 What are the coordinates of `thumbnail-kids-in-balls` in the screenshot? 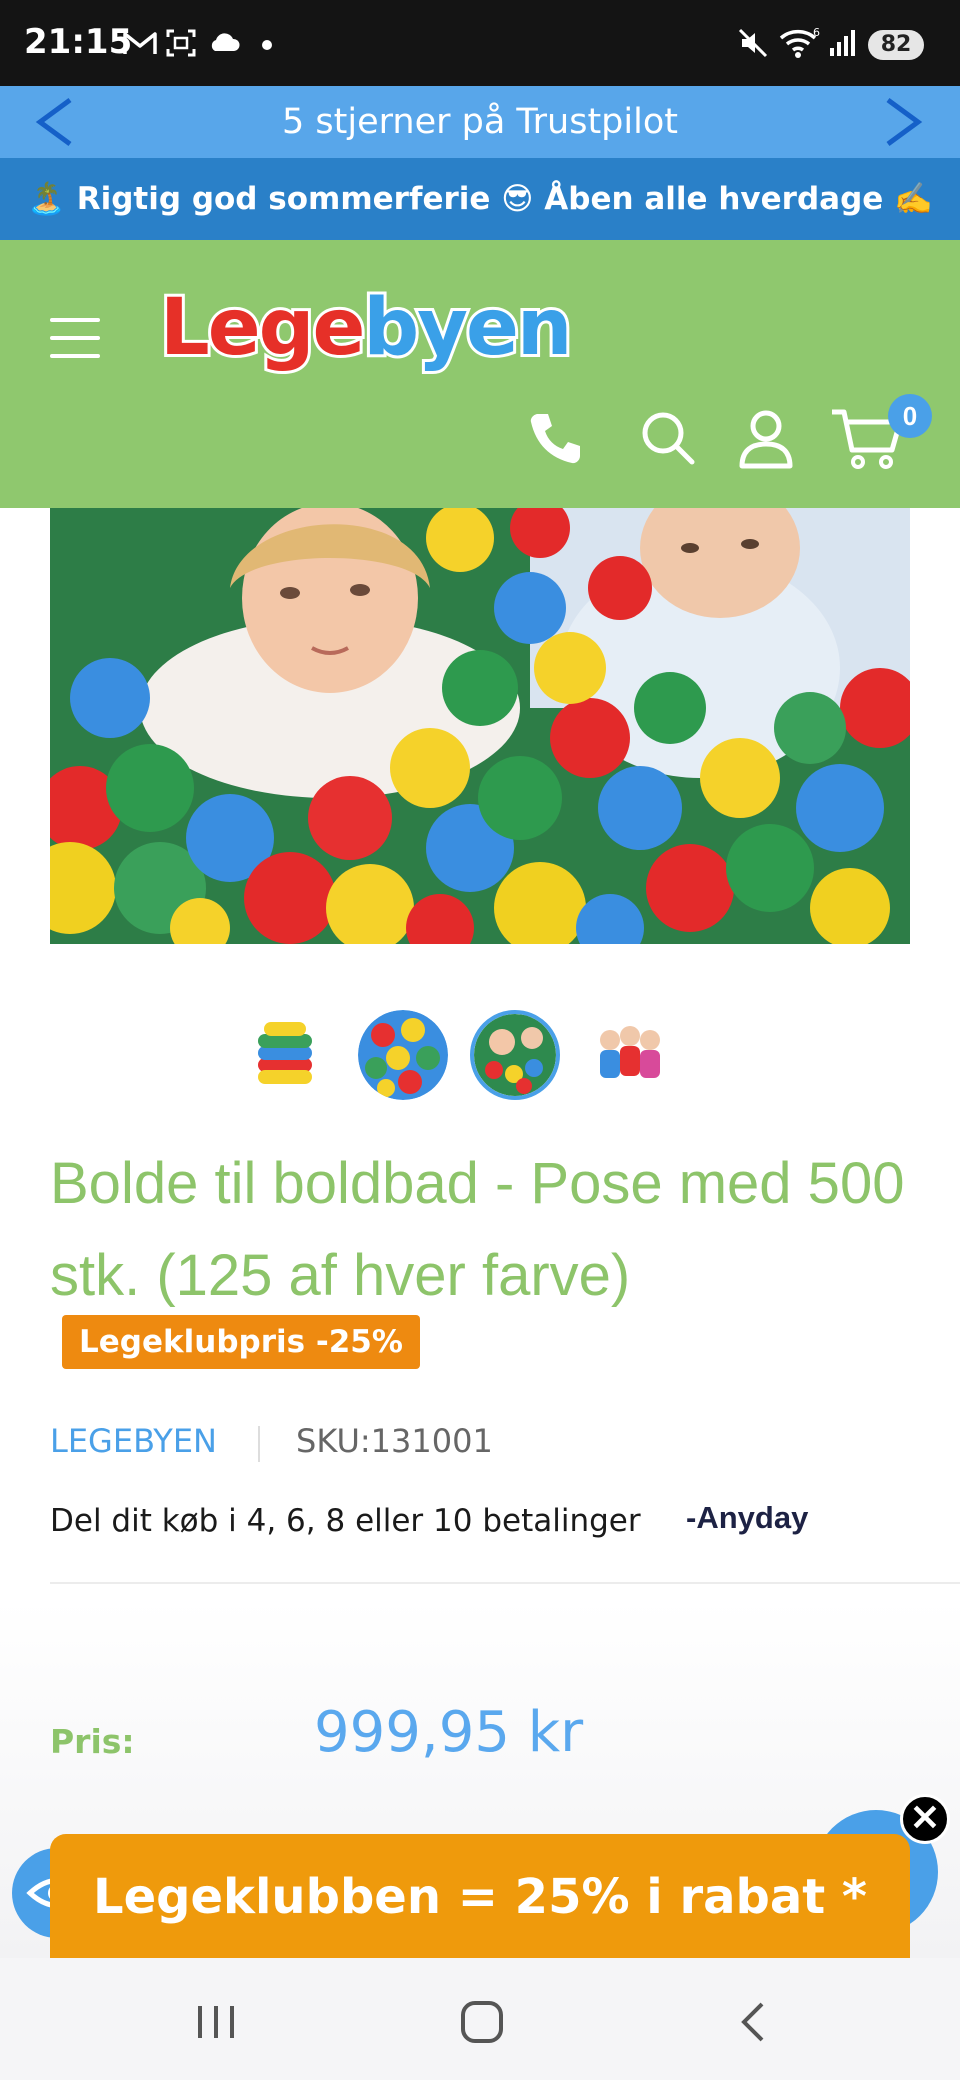 It's located at (515, 1055).